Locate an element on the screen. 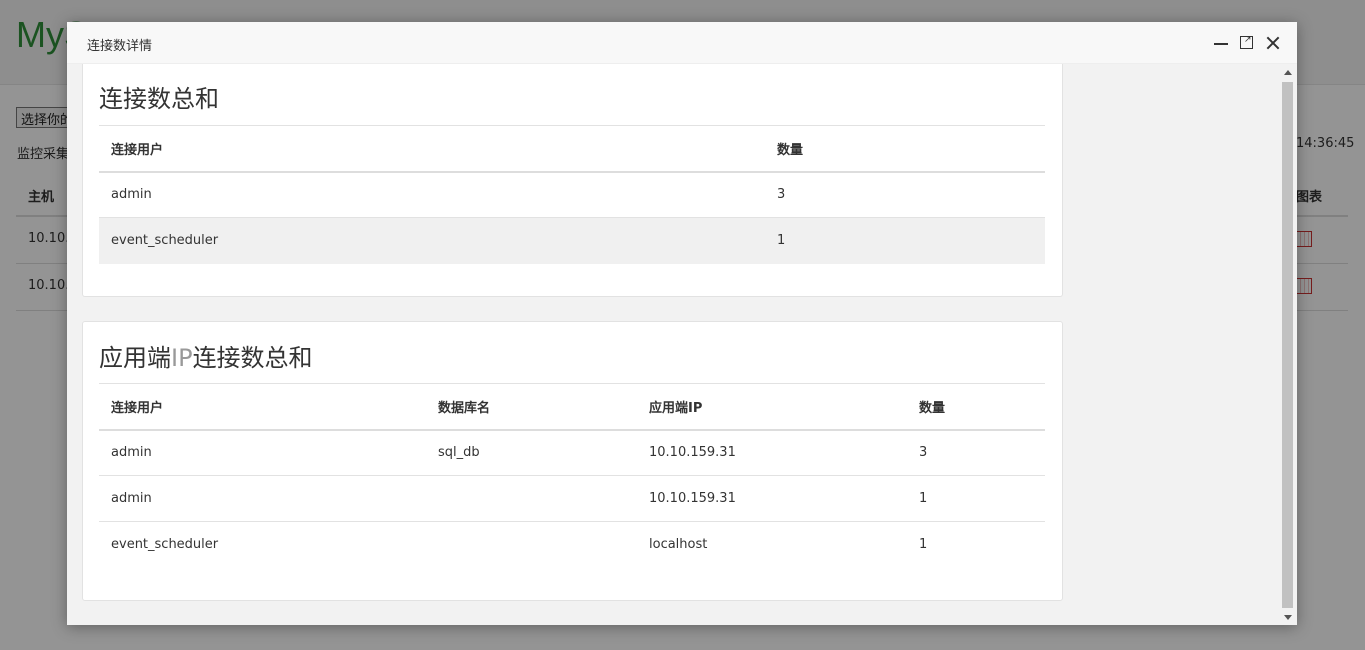  table-row: admin sql_db 10.10.159.31 3 is located at coordinates (572, 452).